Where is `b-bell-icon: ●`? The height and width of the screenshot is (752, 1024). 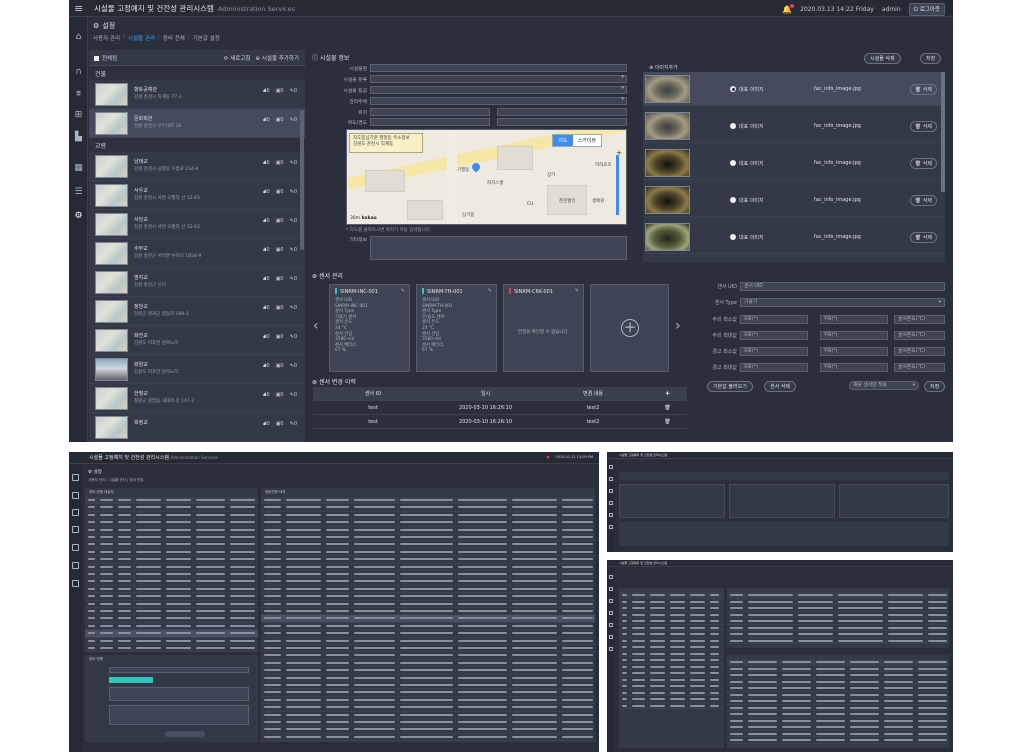 b-bell-icon: ● is located at coordinates (547, 457).